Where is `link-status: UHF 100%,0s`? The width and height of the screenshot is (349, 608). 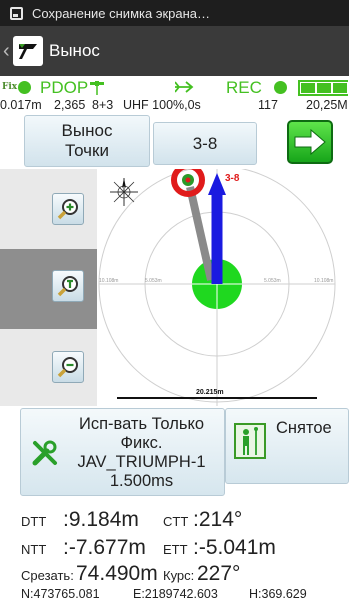
link-status: UHF 100%,0s is located at coordinates (162, 105).